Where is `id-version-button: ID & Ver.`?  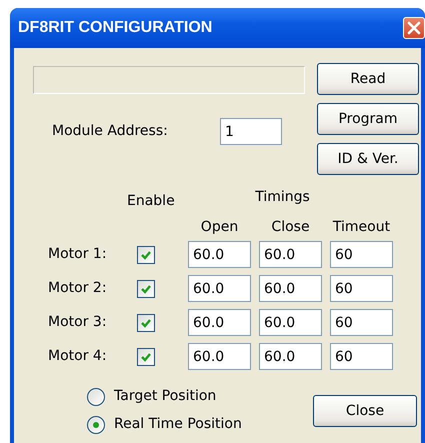 id-version-button: ID & Ver. is located at coordinates (368, 159).